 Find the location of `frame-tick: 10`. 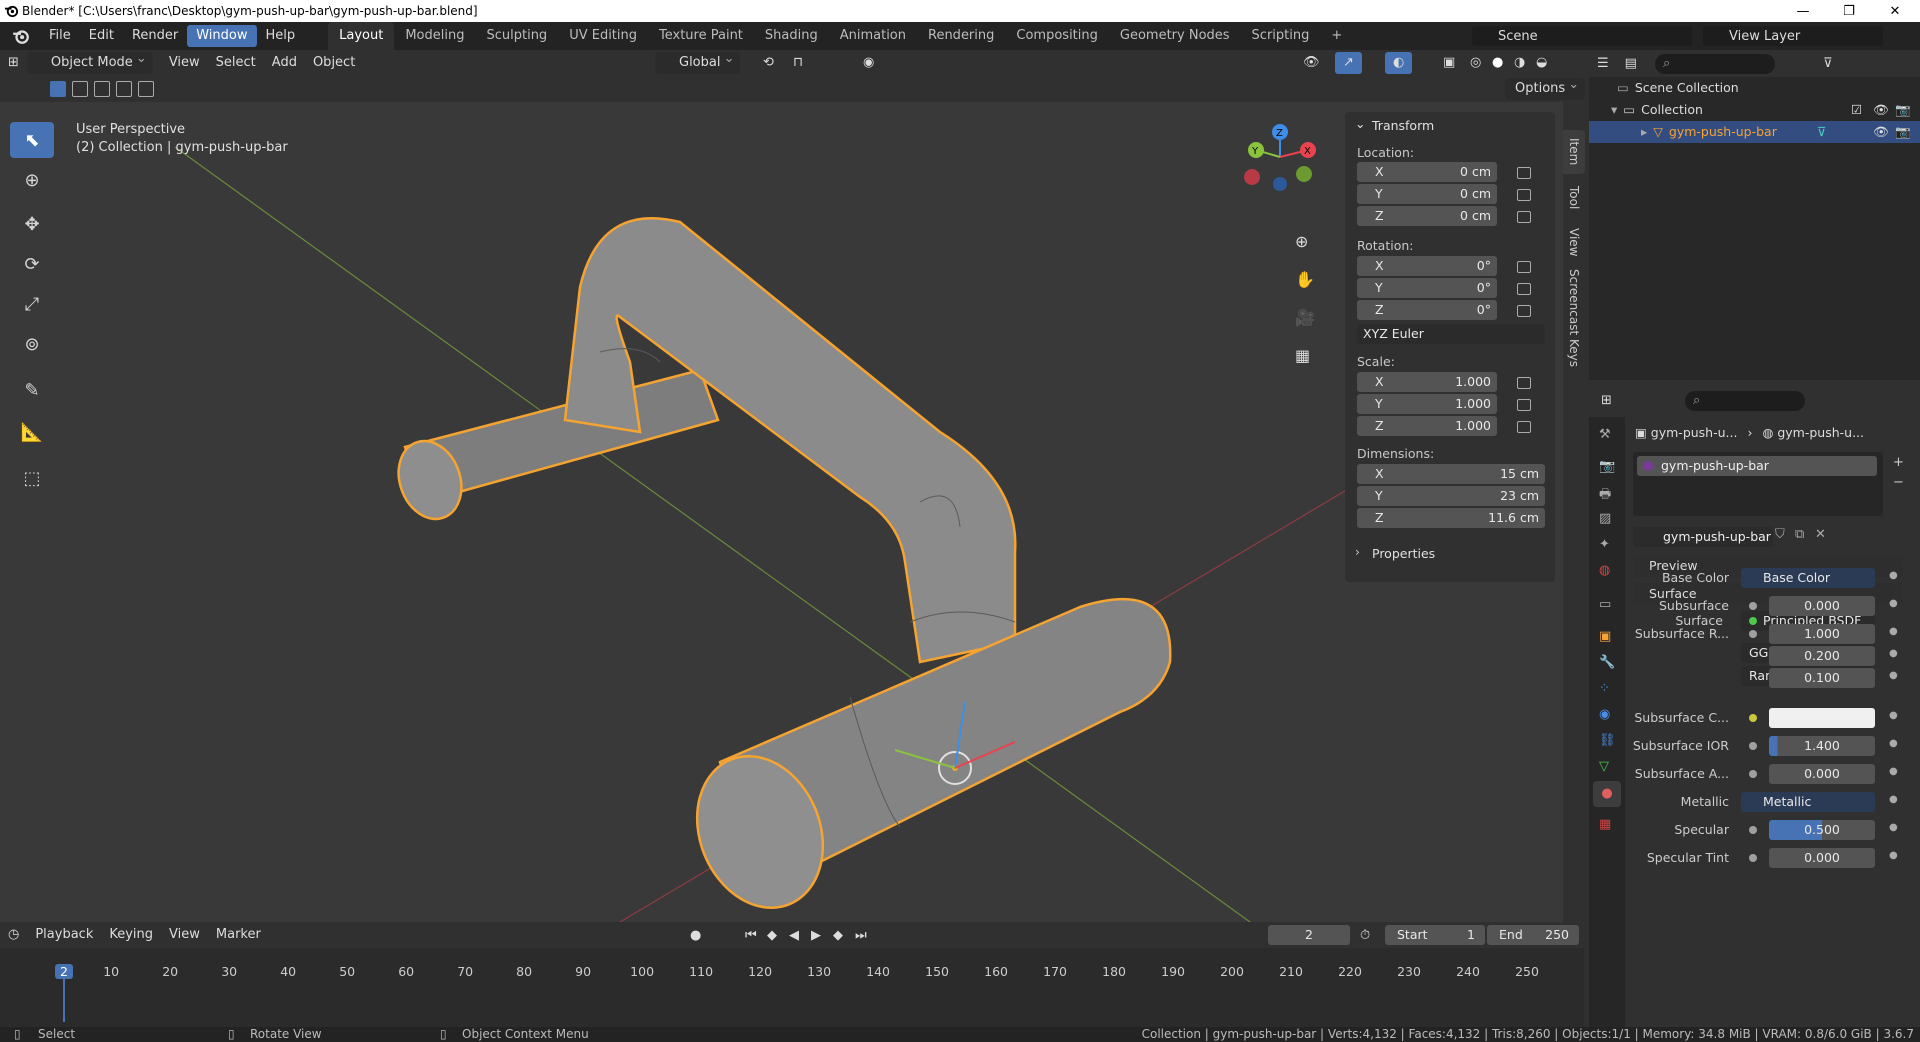

frame-tick: 10 is located at coordinates (111, 971).